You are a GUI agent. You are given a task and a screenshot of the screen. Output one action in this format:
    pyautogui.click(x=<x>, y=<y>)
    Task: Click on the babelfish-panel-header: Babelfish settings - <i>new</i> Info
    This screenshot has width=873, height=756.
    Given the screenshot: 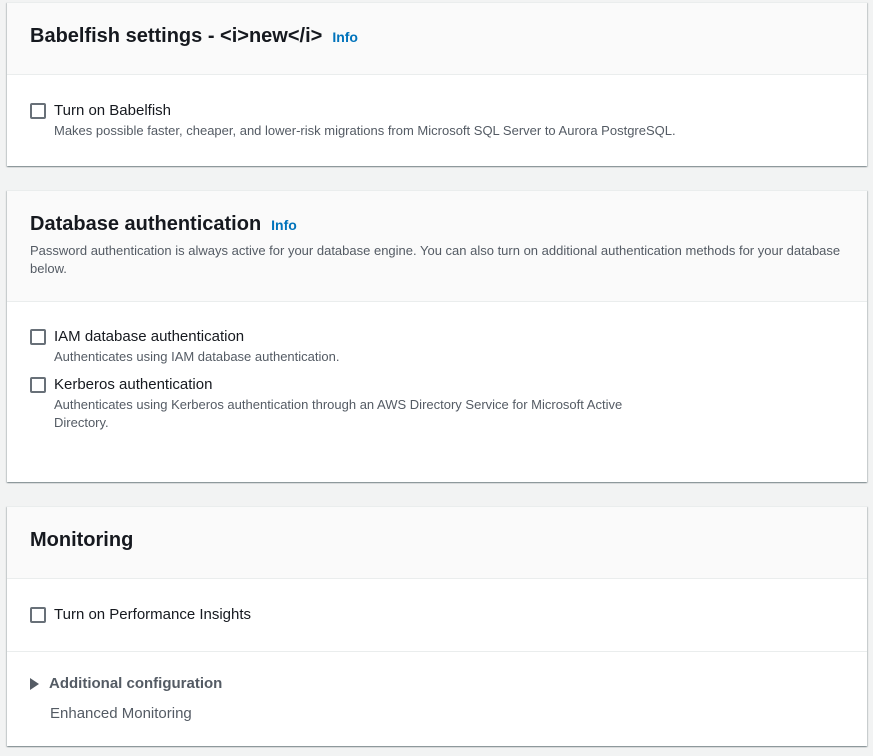 What is the action you would take?
    pyautogui.click(x=437, y=39)
    